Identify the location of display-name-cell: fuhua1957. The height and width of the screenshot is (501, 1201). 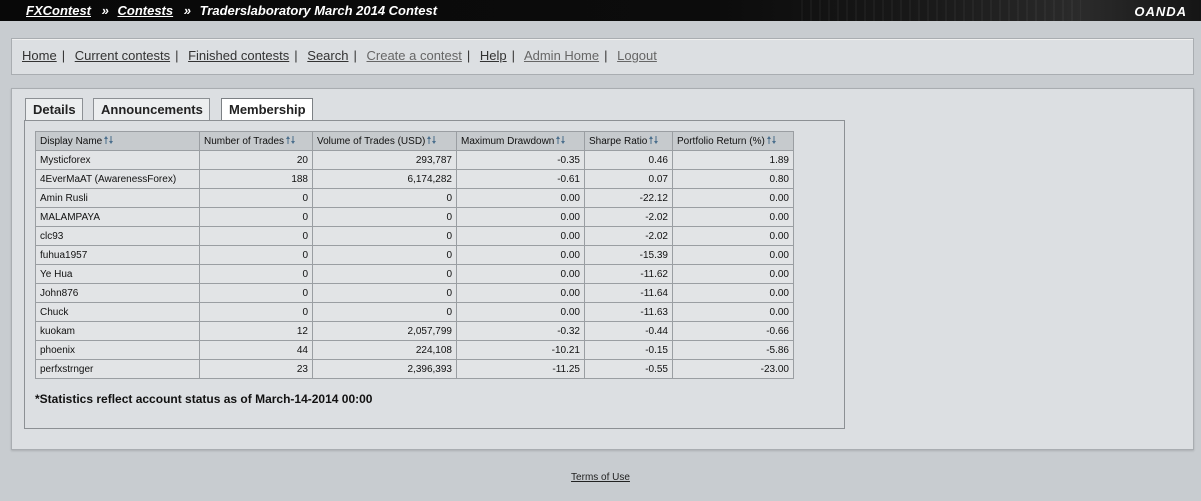
(117, 255).